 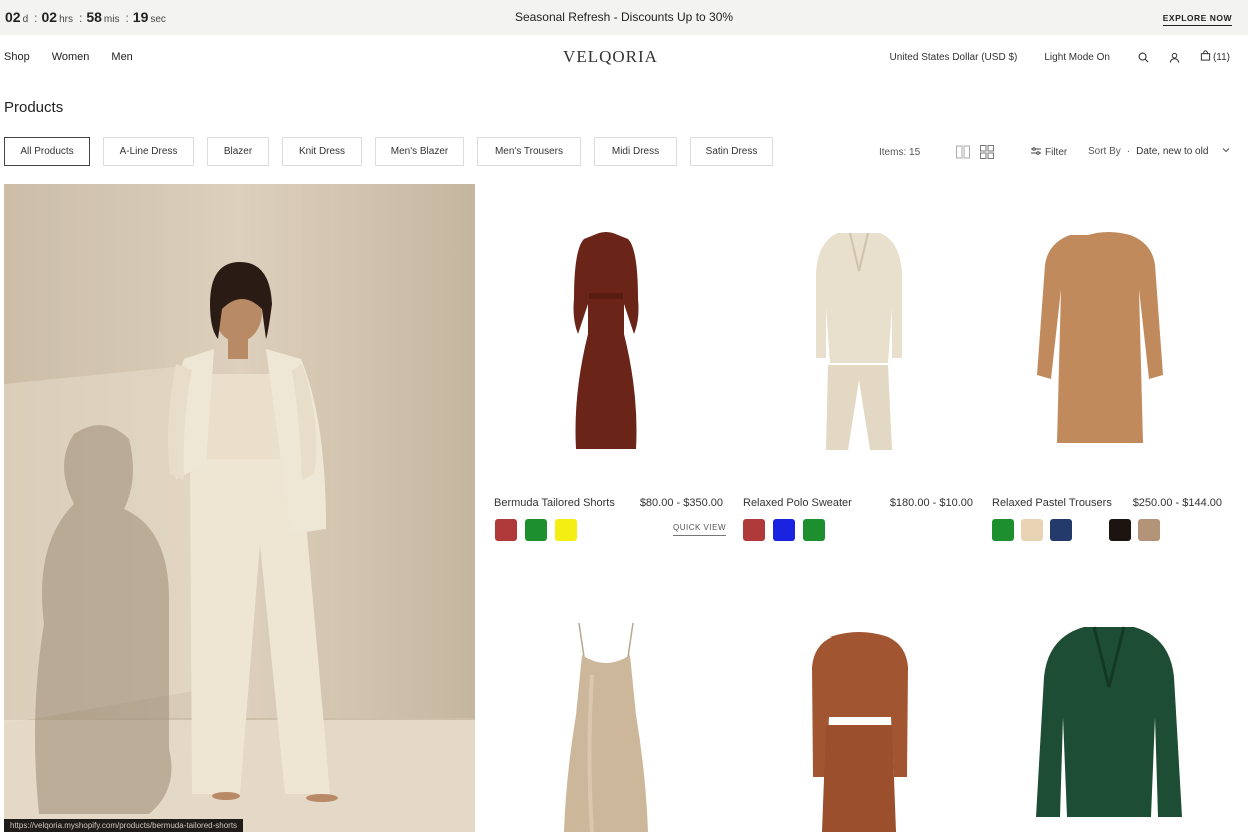 What do you see at coordinates (554, 503) in the screenshot?
I see `product-name-1: Bermuda Tailored Shorts` at bounding box center [554, 503].